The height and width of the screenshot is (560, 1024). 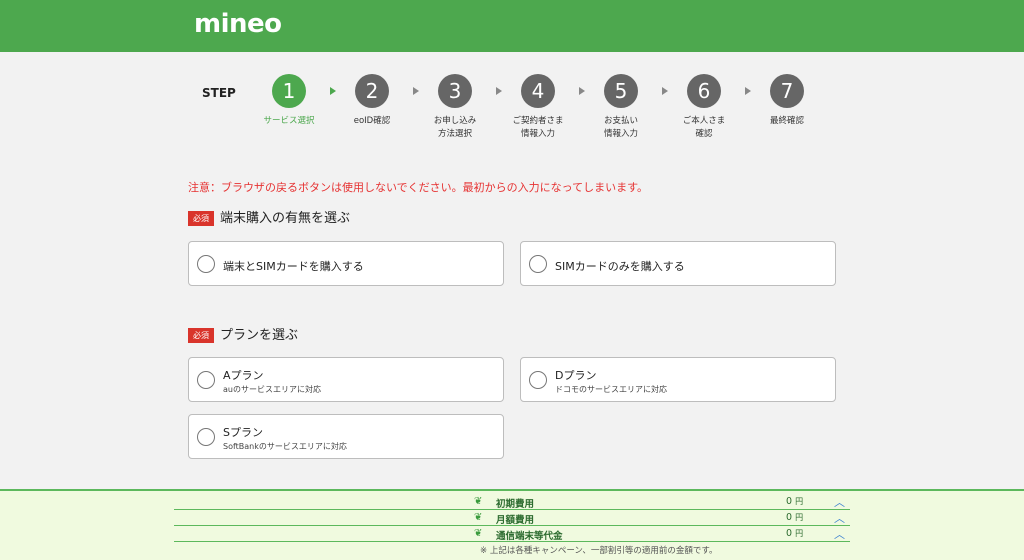 I want to click on cost-row-monthly: ❦ 月額費用 0 円 ︿, so click(x=512, y=518).